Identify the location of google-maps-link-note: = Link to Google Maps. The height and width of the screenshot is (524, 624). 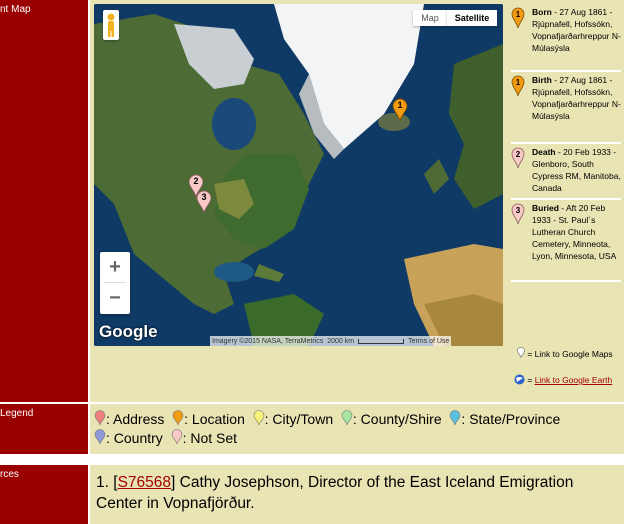
(567, 353).